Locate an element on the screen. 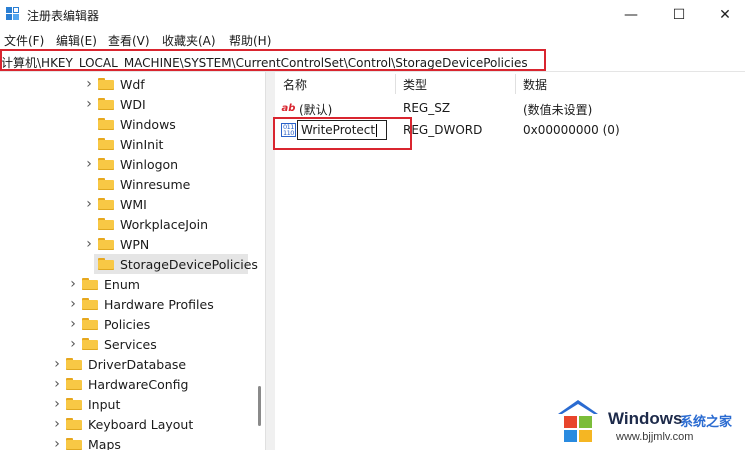  close-button: ✕ is located at coordinates (723, 15).